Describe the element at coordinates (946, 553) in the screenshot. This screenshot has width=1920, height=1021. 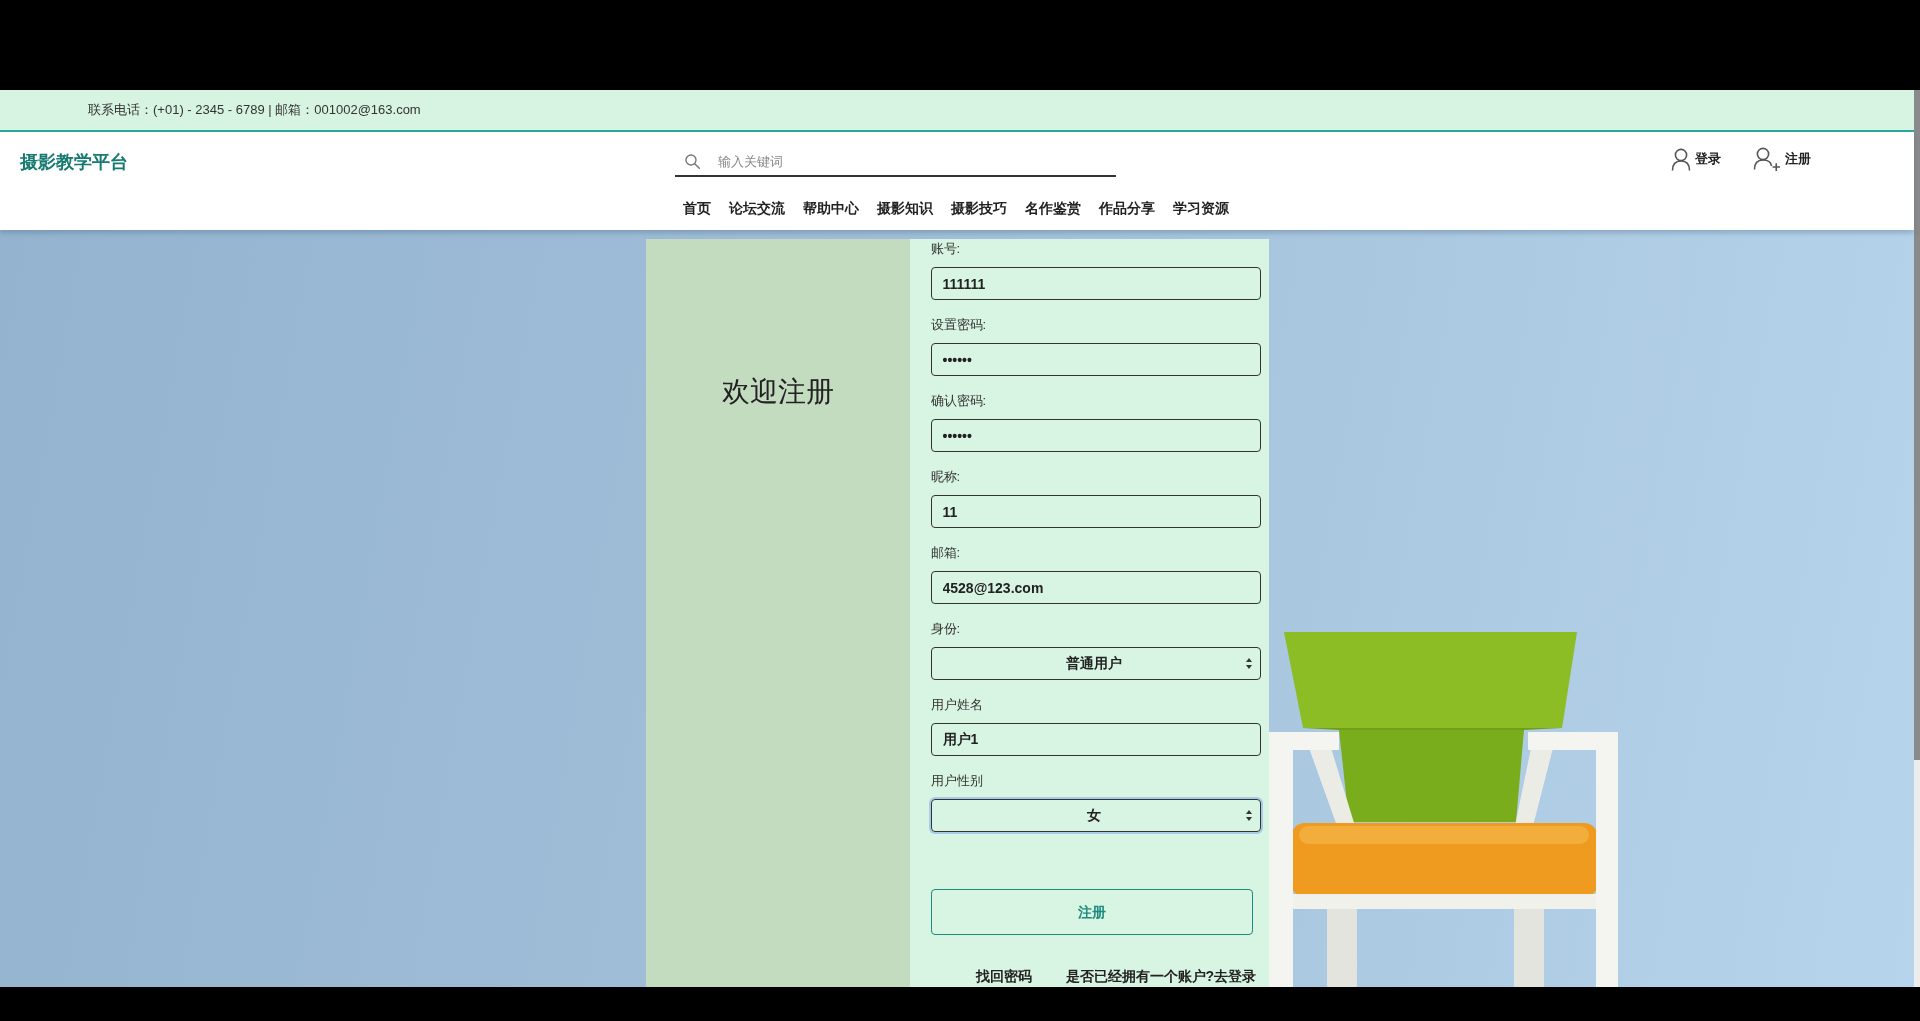
I see `field-label: 邮箱:` at that location.